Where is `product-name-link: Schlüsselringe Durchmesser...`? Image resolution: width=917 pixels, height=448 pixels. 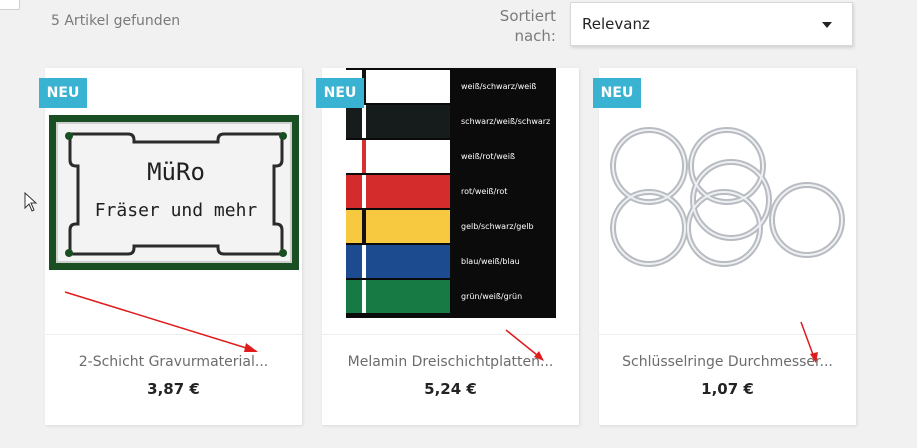 product-name-link: Schlüsselringe Durchmesser... is located at coordinates (727, 362).